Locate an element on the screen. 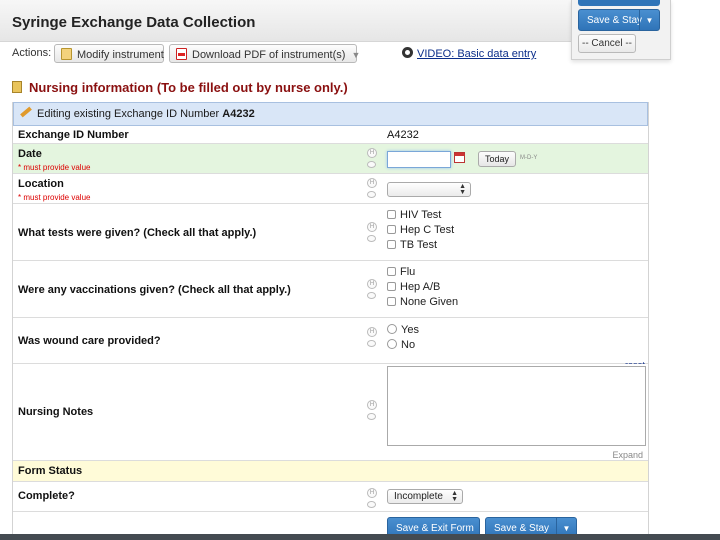 This screenshot has width=720, height=540. wound-care-yes: Yes is located at coordinates (403, 330).